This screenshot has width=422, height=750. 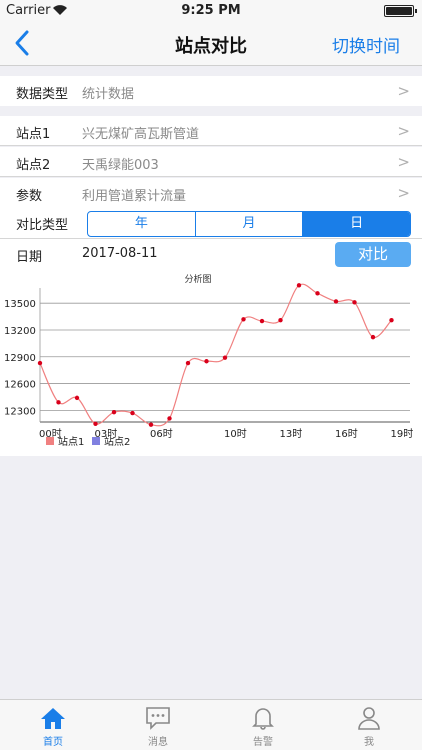 What do you see at coordinates (291, 434) in the screenshot?
I see `x-tick-label: 13时` at bounding box center [291, 434].